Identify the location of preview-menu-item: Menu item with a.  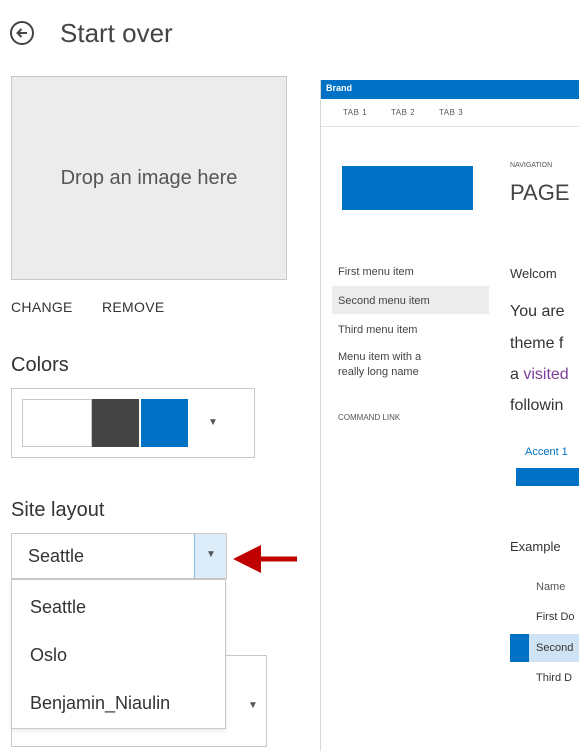
(380, 357).